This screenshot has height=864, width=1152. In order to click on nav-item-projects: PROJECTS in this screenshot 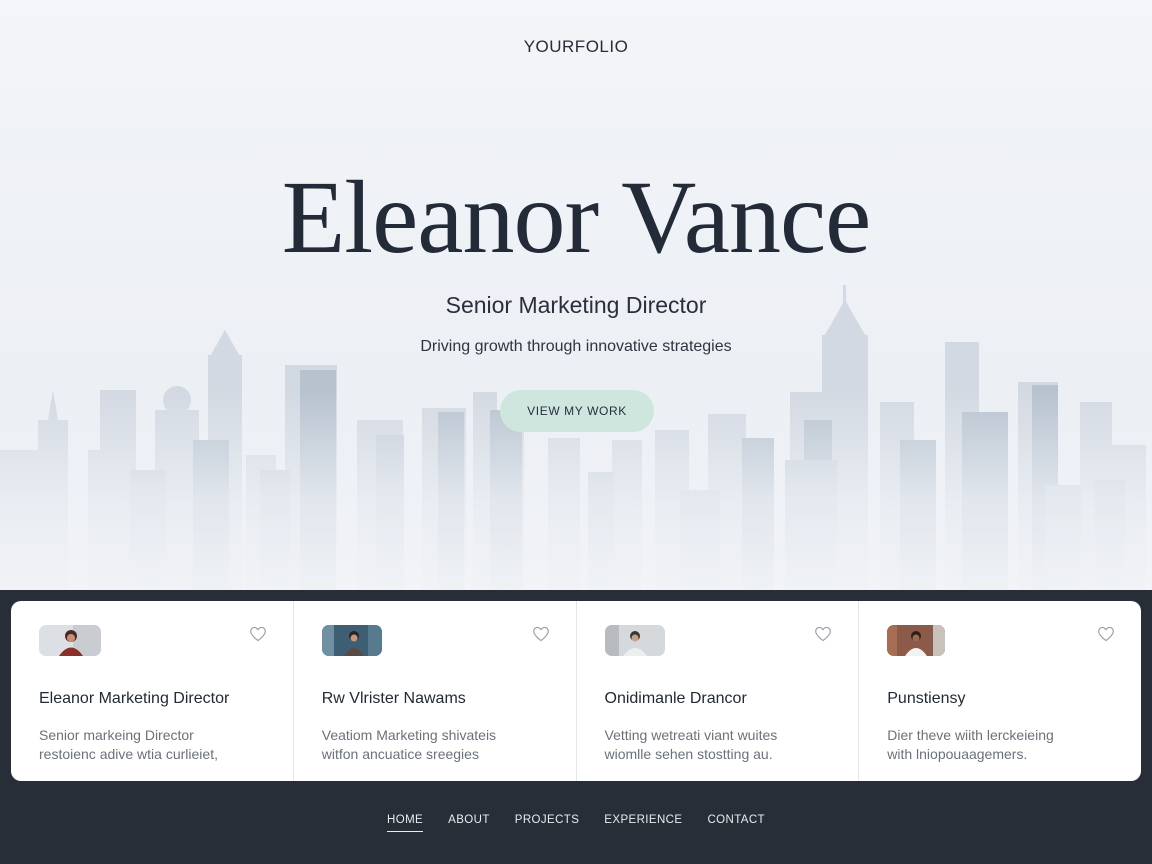, I will do `click(547, 823)`.